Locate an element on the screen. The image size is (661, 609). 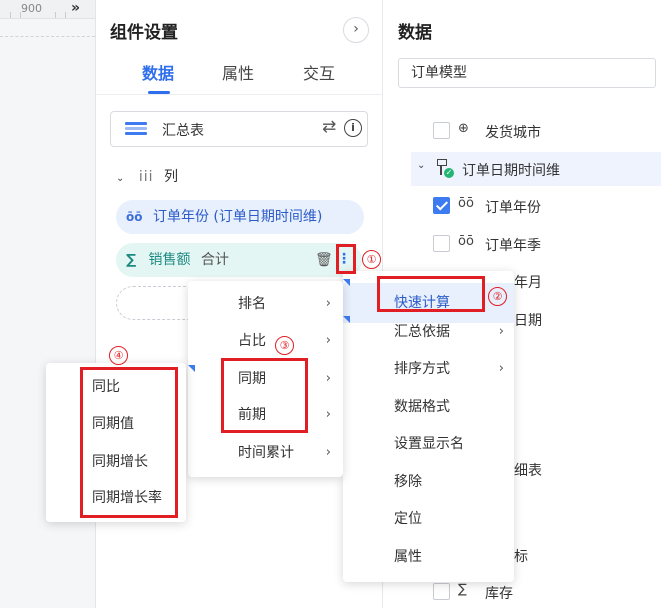
partial-field-label: 日期 is located at coordinates (528, 321).